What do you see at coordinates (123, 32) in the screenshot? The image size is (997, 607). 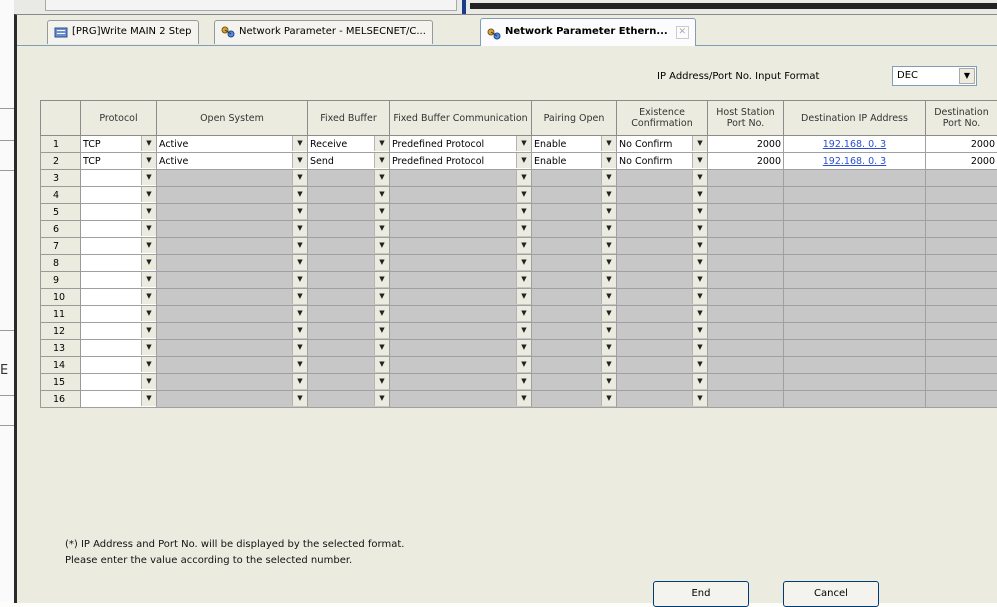 I see `tab-prg-write-main: [PRG]Write MAIN 2 Step` at bounding box center [123, 32].